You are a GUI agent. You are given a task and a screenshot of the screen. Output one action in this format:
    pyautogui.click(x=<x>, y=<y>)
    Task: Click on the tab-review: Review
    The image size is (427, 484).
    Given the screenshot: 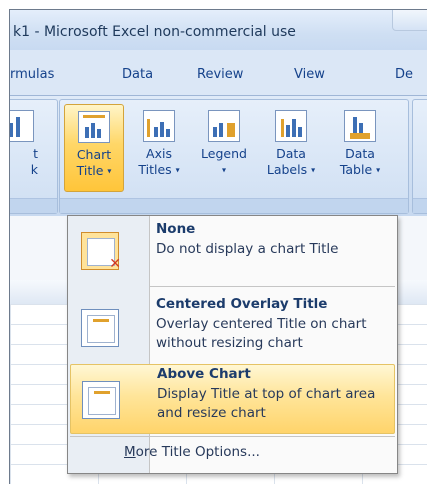 What is the action you would take?
    pyautogui.click(x=220, y=74)
    